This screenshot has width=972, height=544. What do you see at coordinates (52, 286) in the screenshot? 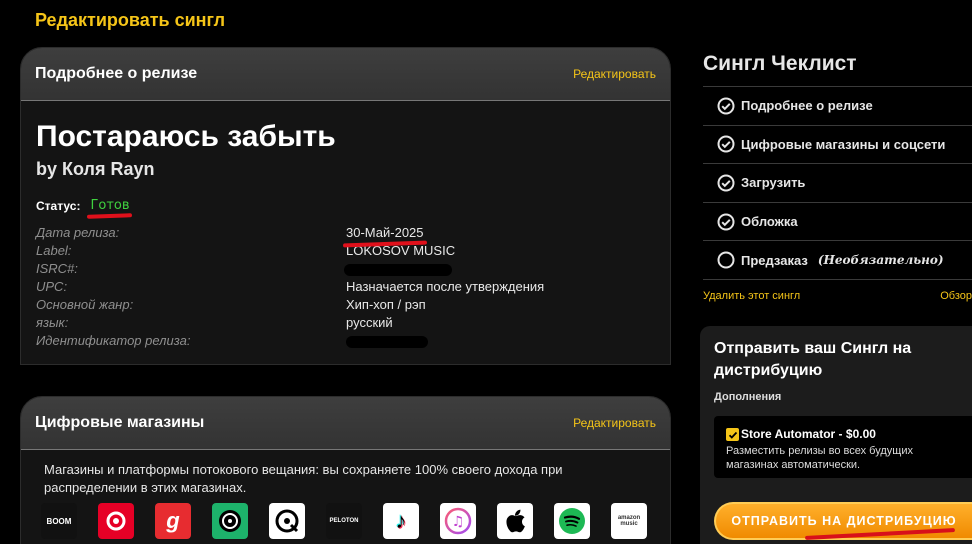
I see `field-label-upc: UPC:` at bounding box center [52, 286].